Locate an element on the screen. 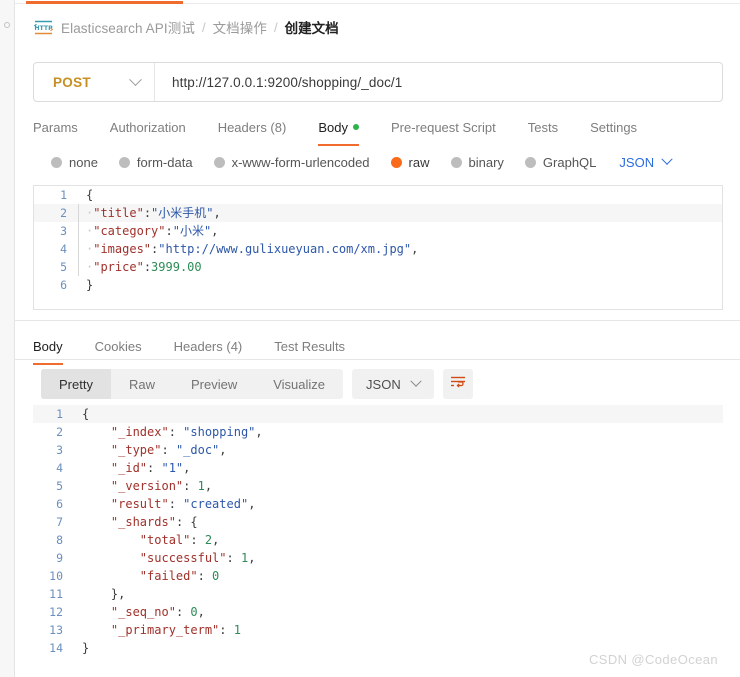 Image resolution: width=740 pixels, height=677 pixels. line-number: 4 is located at coordinates (59, 468).